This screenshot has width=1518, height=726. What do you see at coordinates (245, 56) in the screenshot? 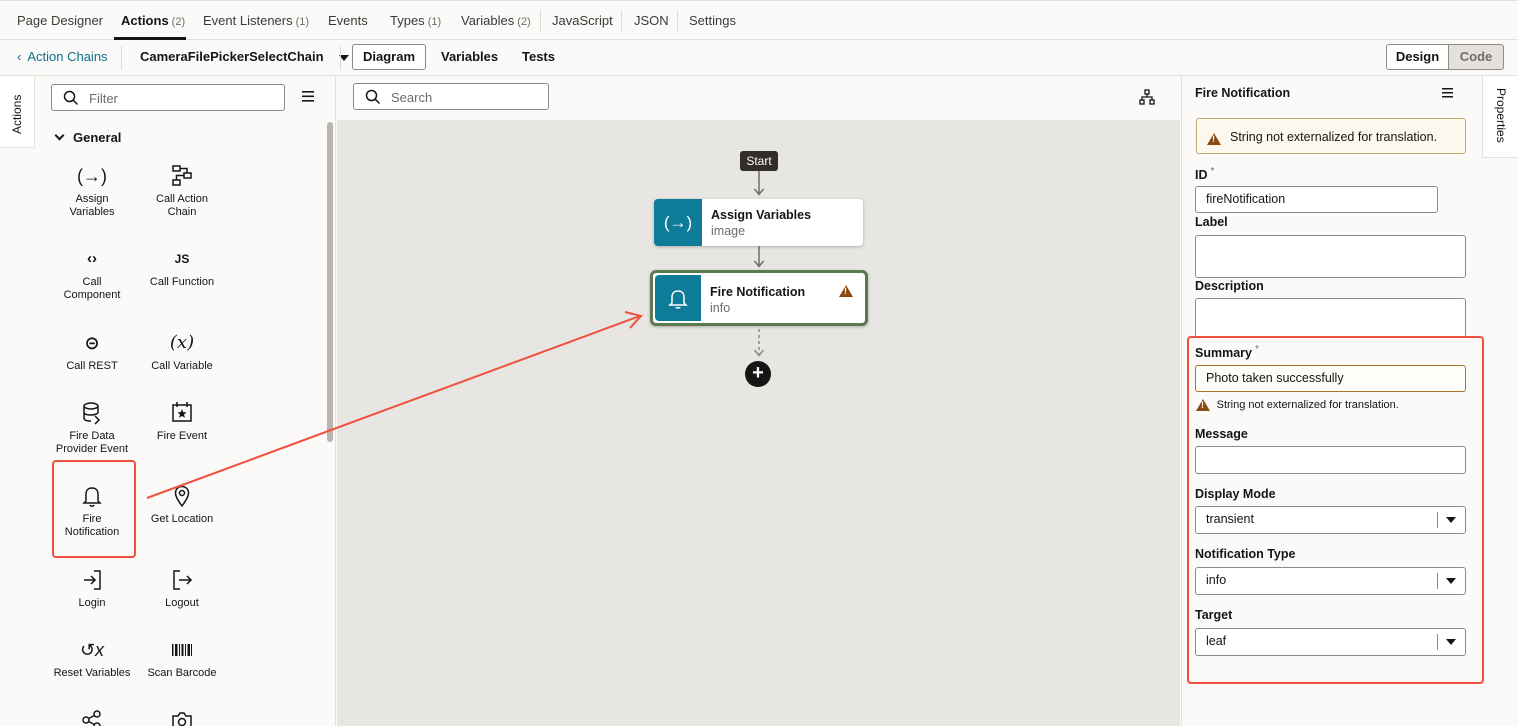
I see `chain-selector: CameraFilePickerSelectChain` at bounding box center [245, 56].